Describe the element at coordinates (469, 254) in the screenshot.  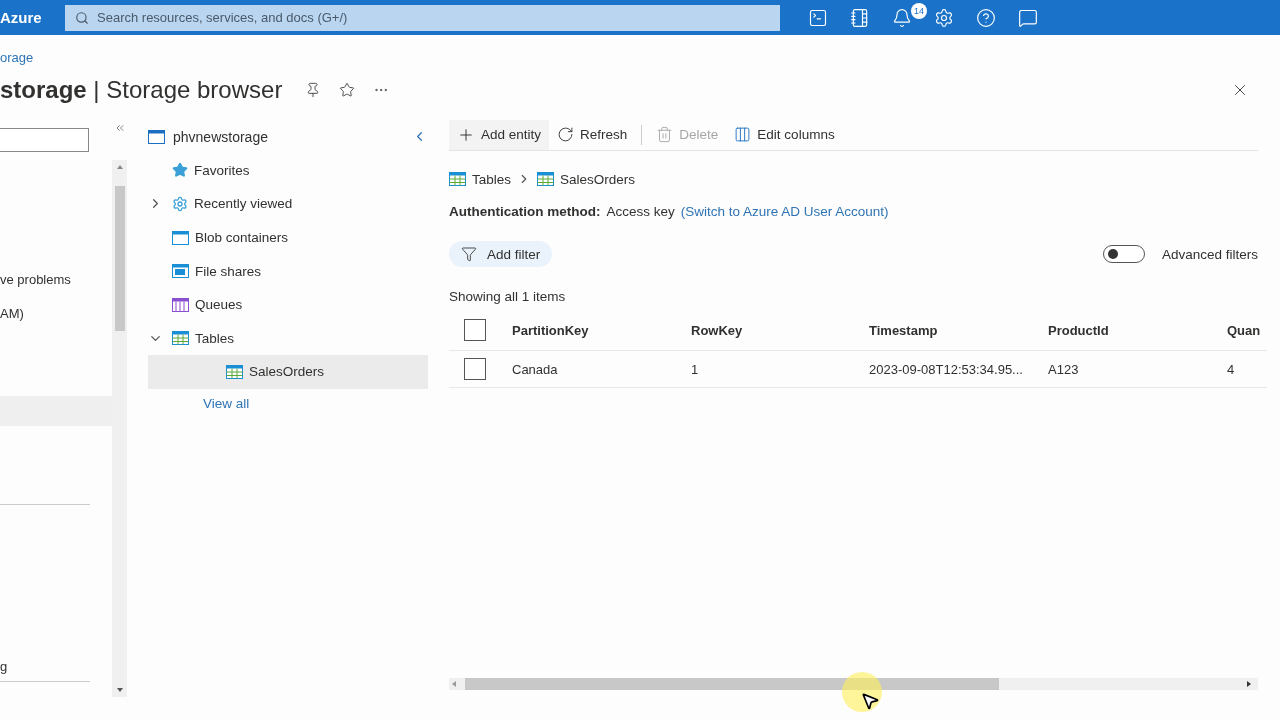
I see `filter-icon` at that location.